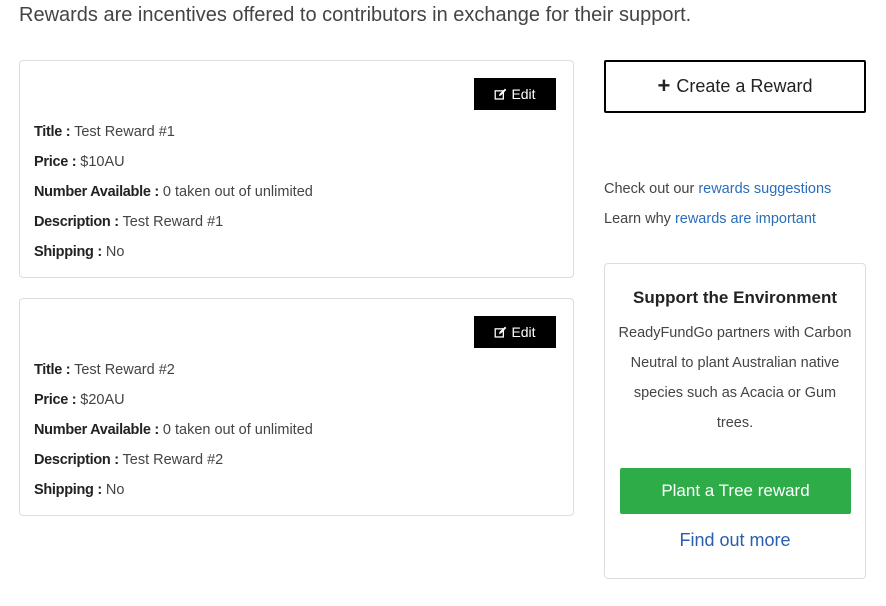 This screenshot has height=606, width=886. What do you see at coordinates (79, 400) in the screenshot?
I see `reward-price-field: Price : $20AU` at bounding box center [79, 400].